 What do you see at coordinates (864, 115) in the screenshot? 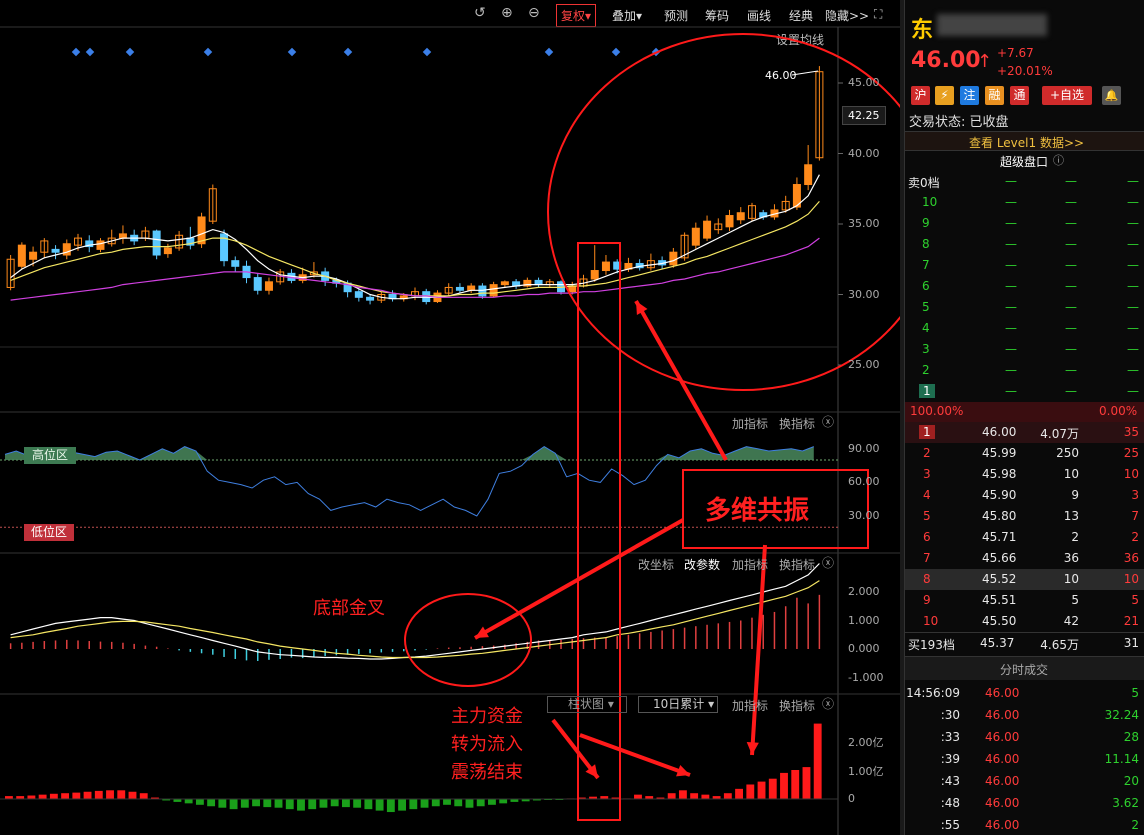
I see `current-price-tag: 42.25` at bounding box center [864, 115].